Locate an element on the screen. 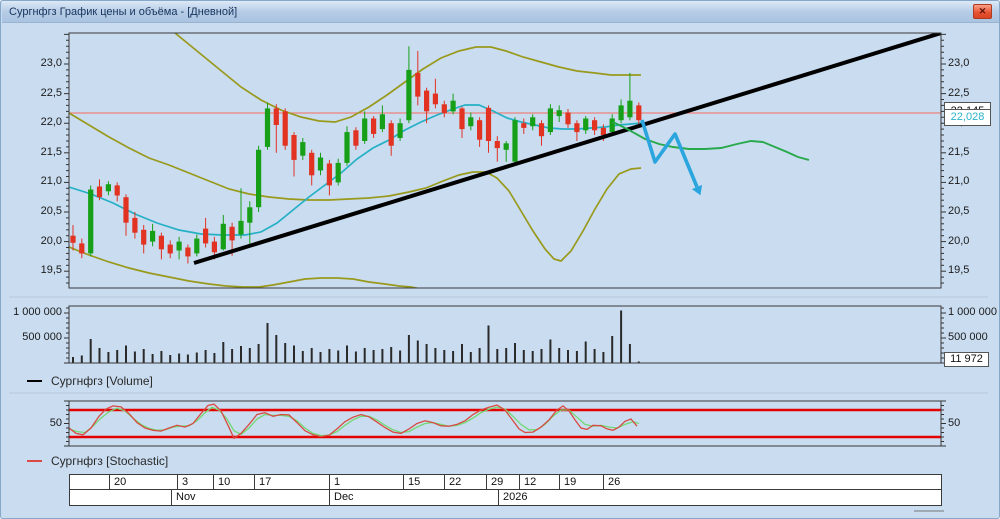 The height and width of the screenshot is (519, 1000). date-cell-day: 17 is located at coordinates (292, 482).